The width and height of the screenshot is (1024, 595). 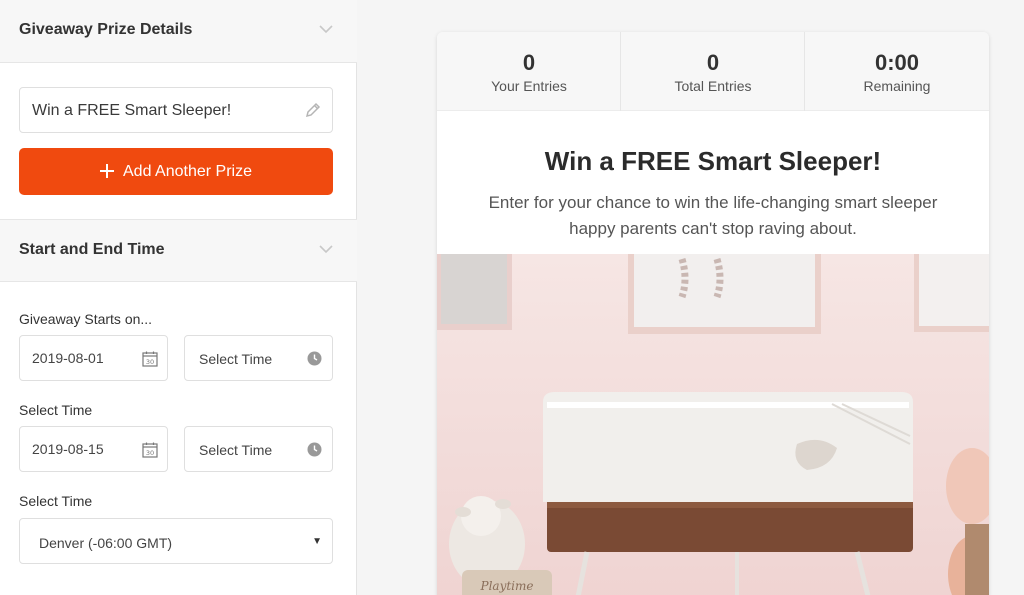 What do you see at coordinates (107, 171) in the screenshot?
I see `plus-icon` at bounding box center [107, 171].